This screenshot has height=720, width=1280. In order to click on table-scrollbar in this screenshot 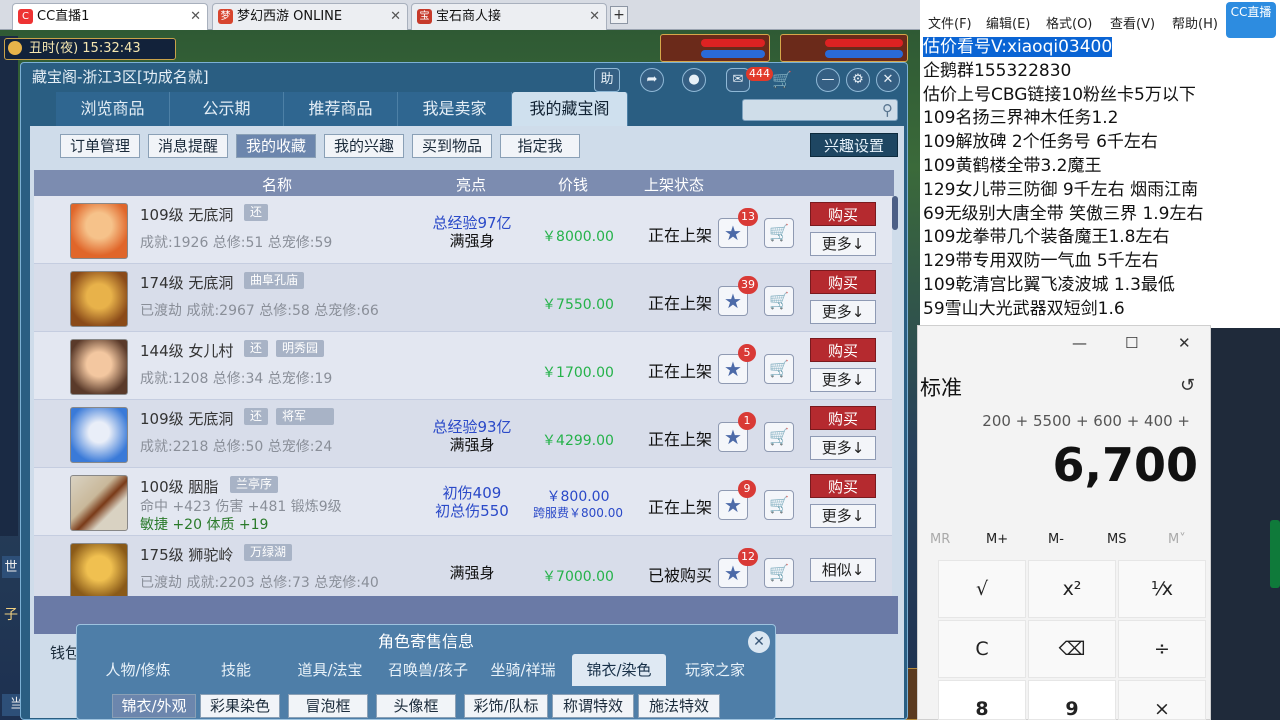, I will do `click(895, 213)`.